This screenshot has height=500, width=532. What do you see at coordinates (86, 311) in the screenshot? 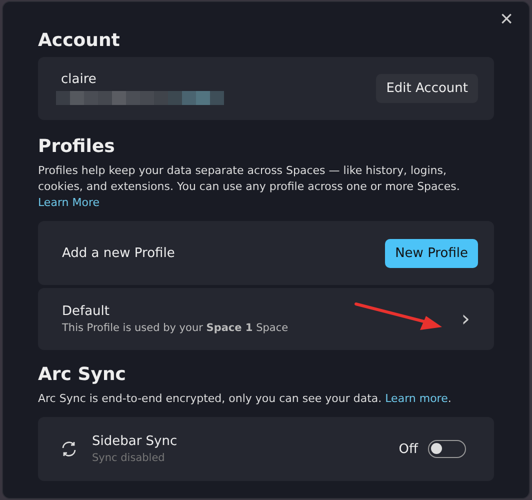
I see `row-label: Default` at bounding box center [86, 311].